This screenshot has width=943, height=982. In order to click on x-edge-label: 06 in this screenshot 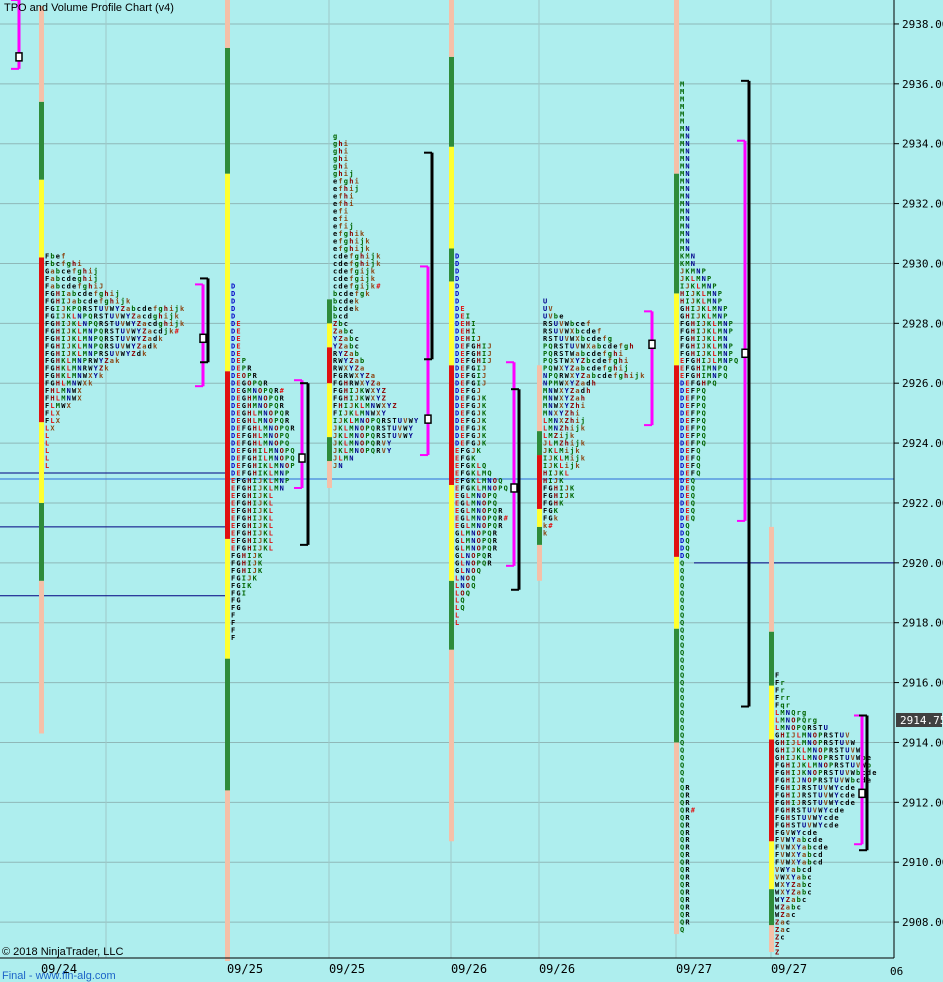, I will do `click(896, 971)`.